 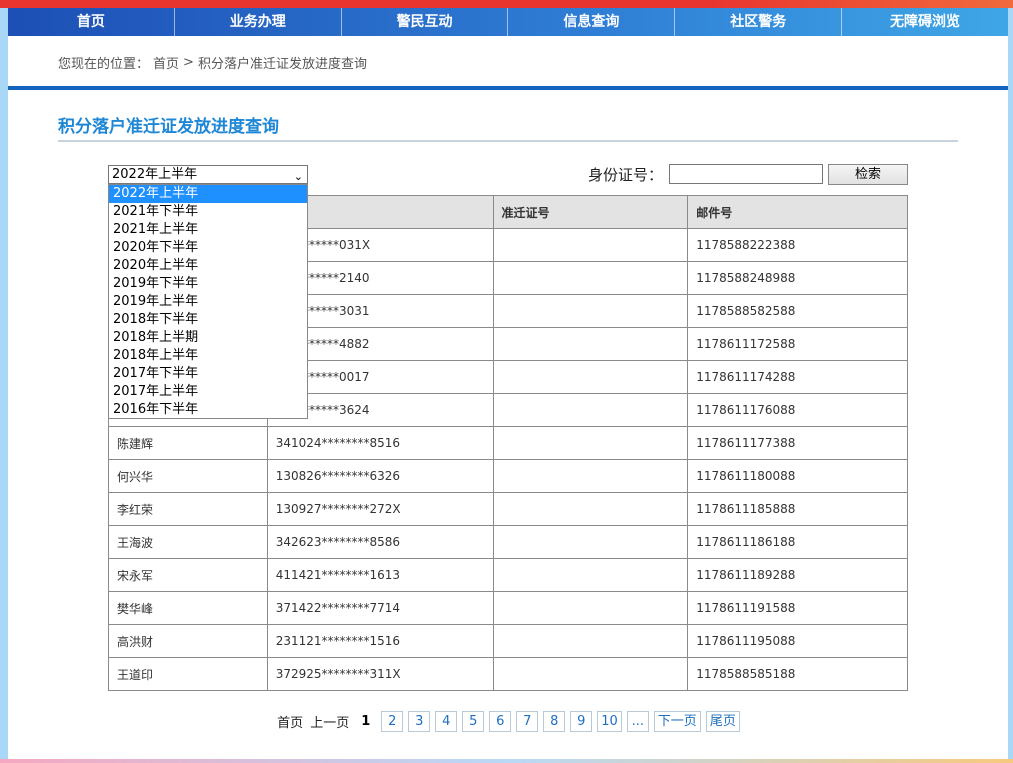 I want to click on top-color-strip, so click(x=506, y=4).